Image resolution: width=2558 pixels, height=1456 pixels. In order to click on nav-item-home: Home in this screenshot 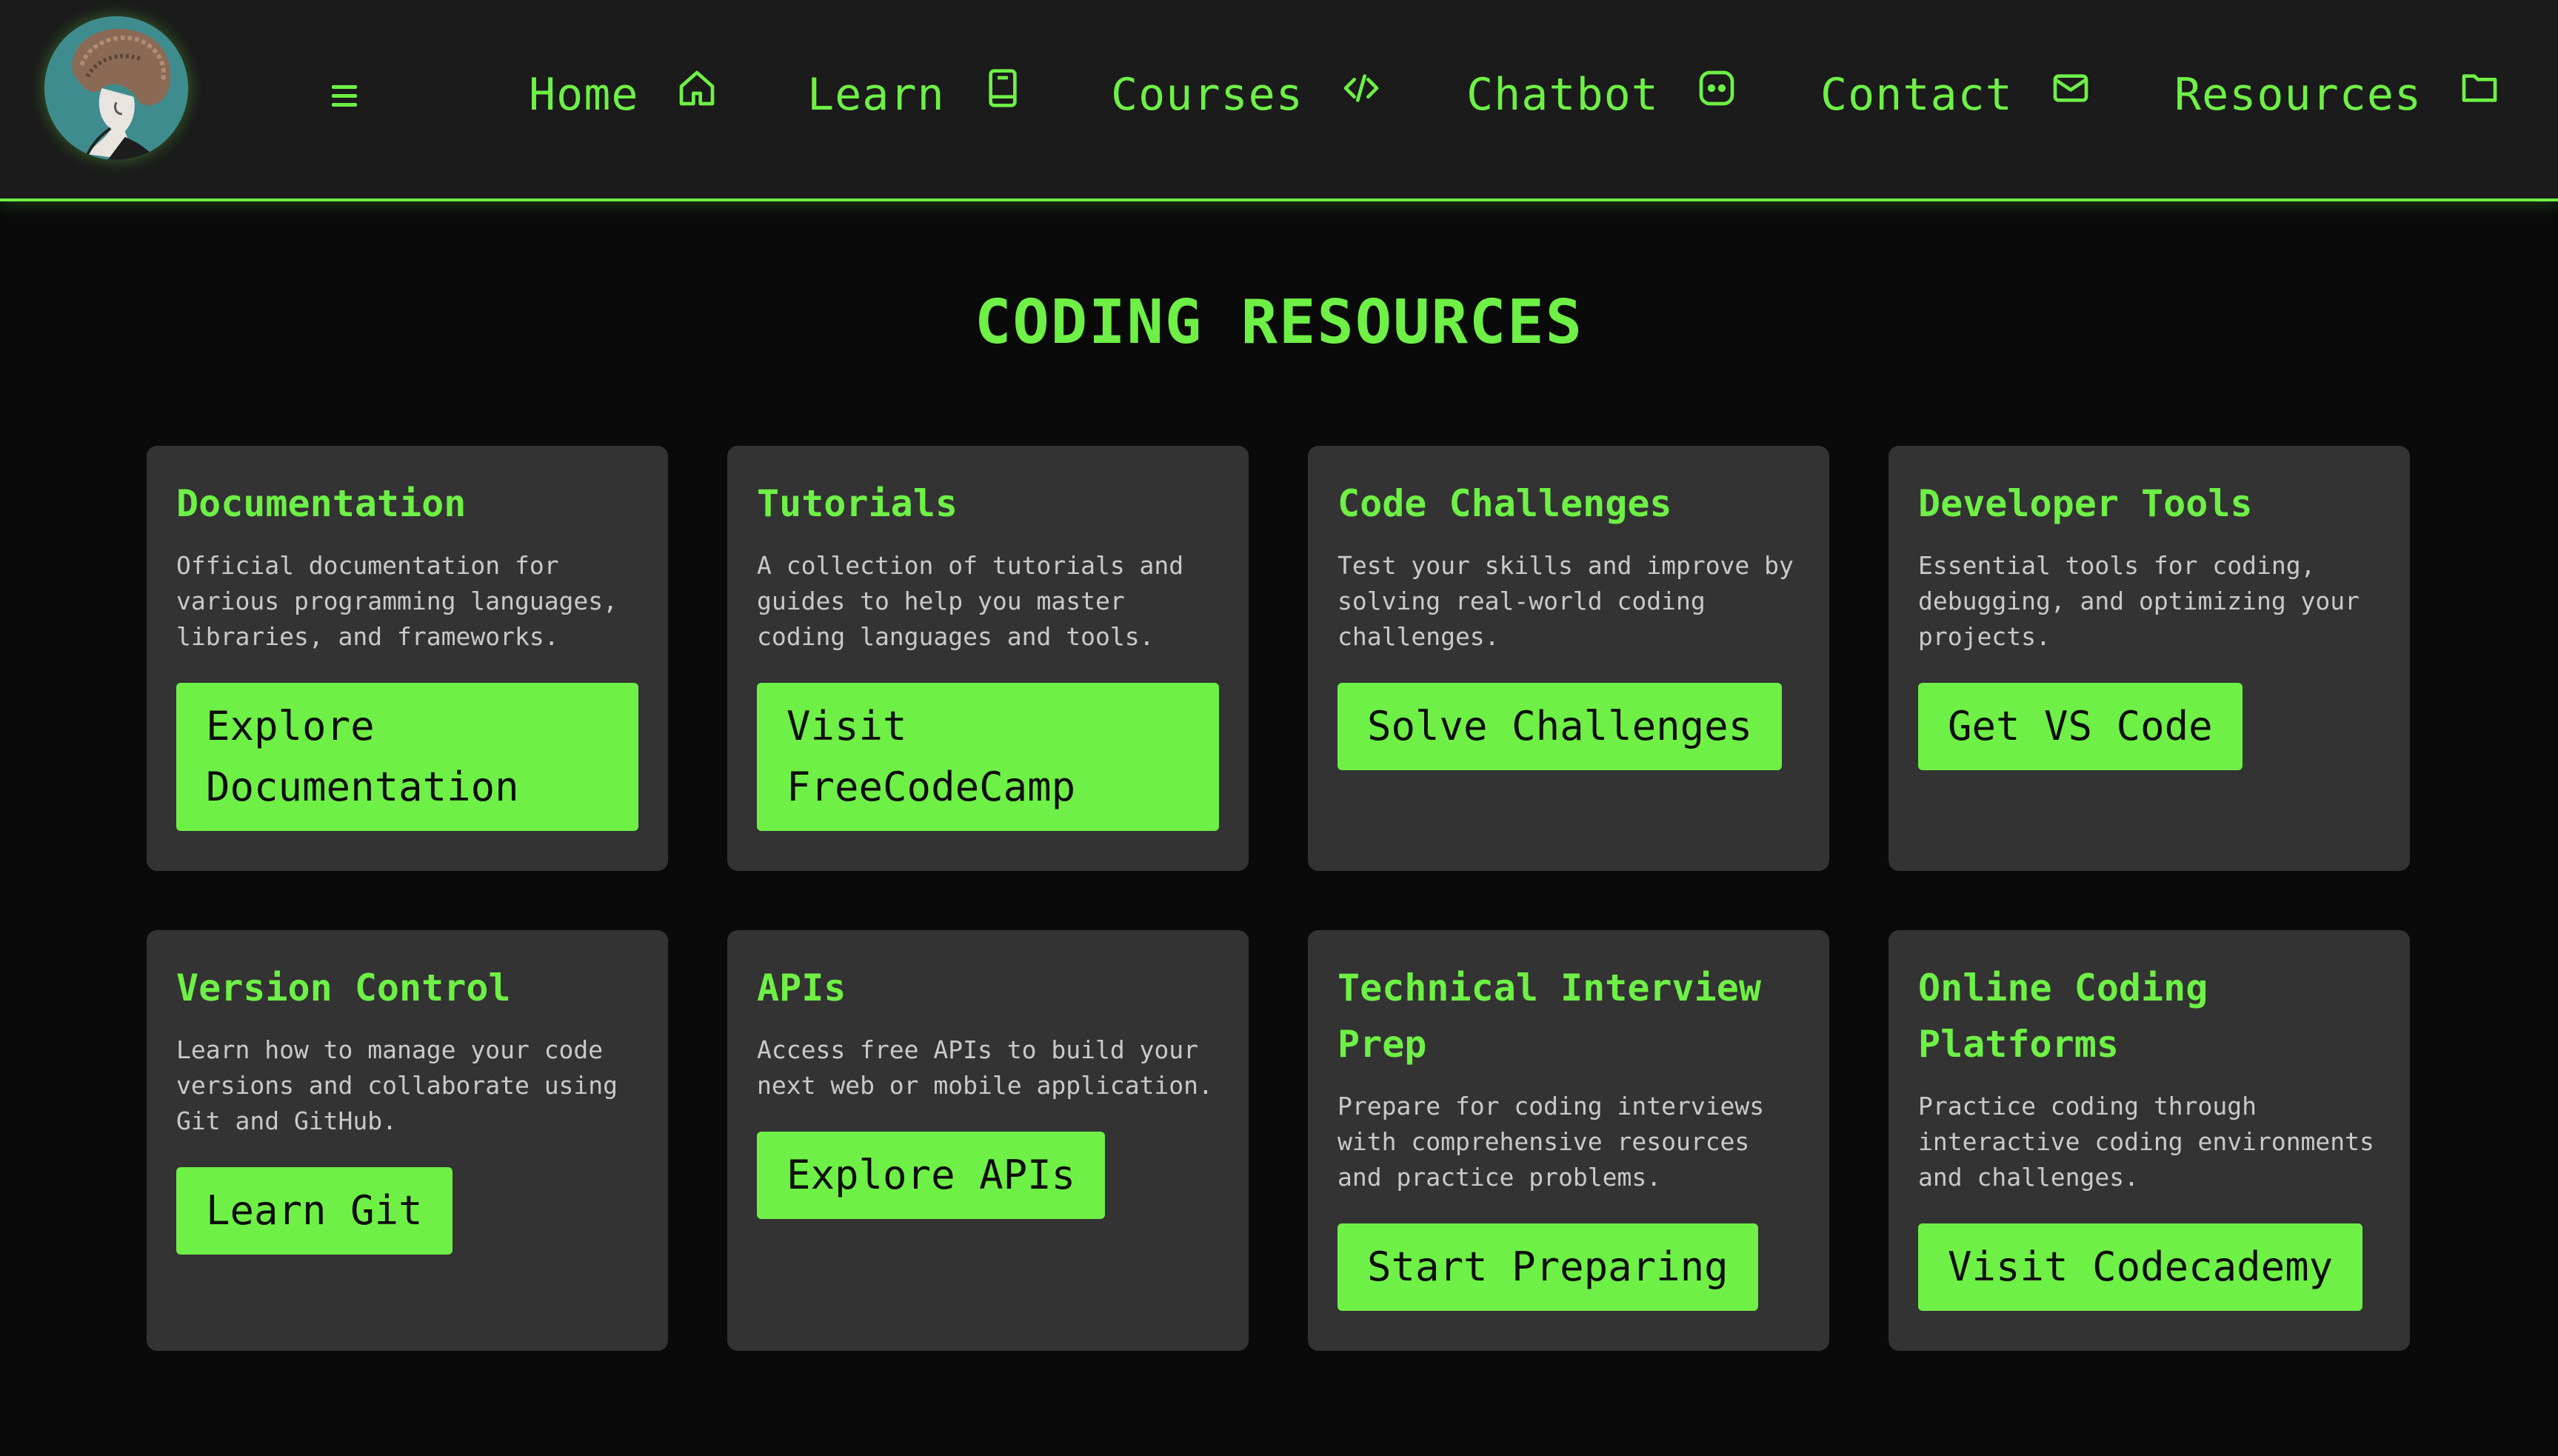, I will do `click(623, 95)`.